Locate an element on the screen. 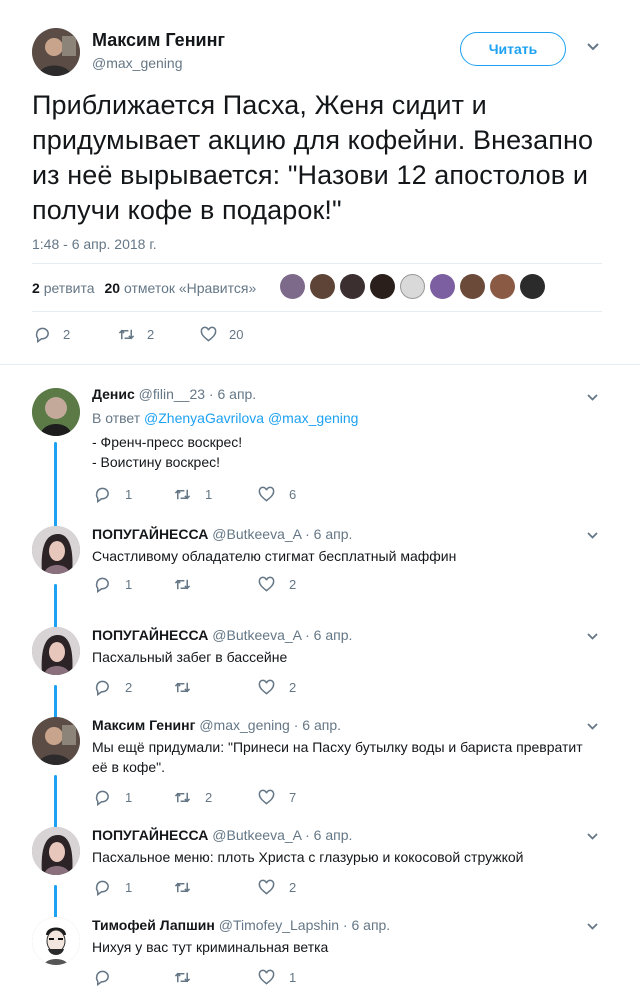 This screenshot has width=640, height=1006. tweet-actions: 2 2 20 is located at coordinates (164, 336).